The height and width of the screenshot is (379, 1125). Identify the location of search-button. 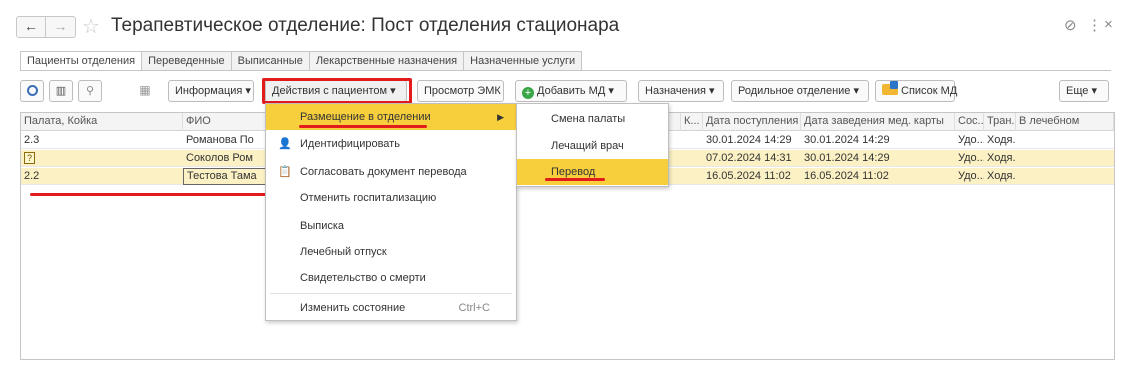
(32, 91).